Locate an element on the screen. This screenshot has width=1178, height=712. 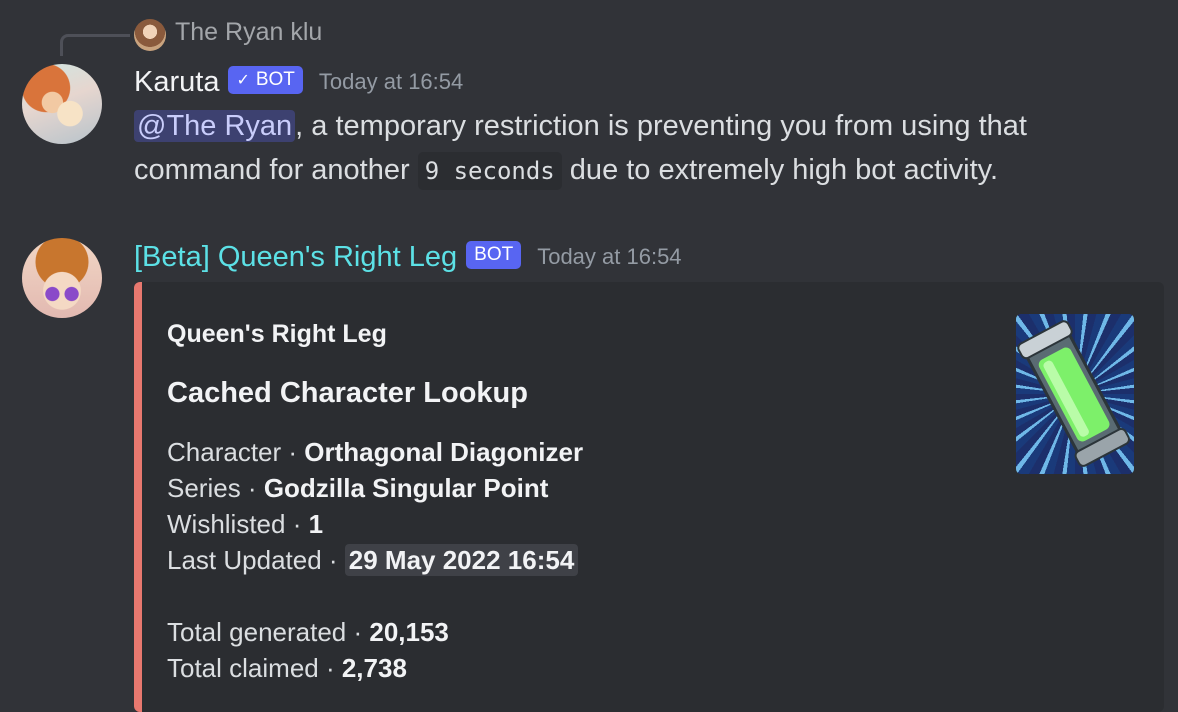
field-label: Series is located at coordinates (204, 488).